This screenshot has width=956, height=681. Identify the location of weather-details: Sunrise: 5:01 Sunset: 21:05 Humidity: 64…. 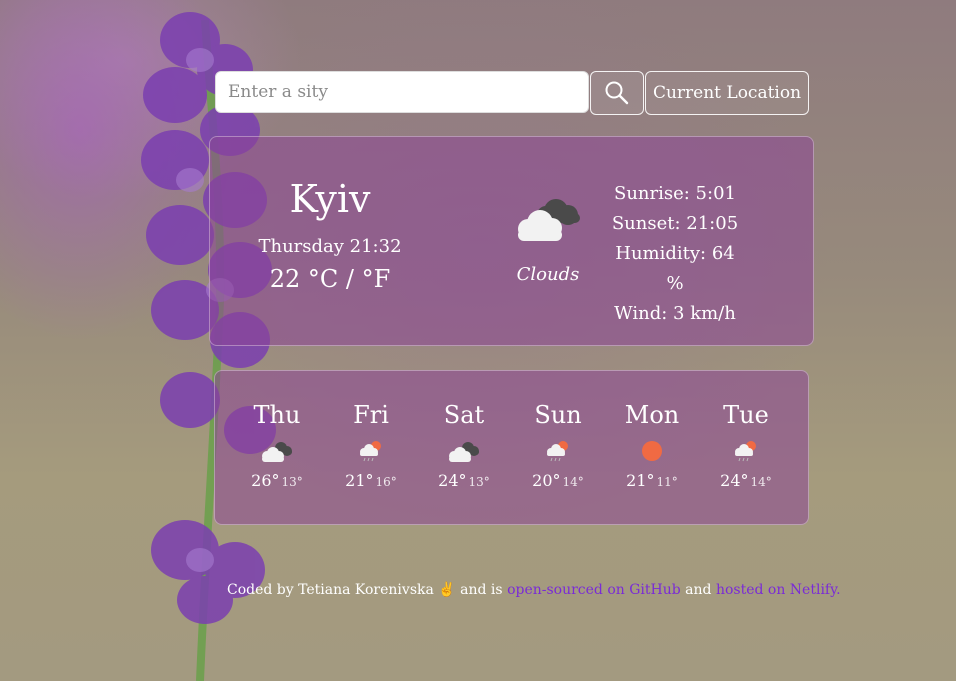
(675, 254).